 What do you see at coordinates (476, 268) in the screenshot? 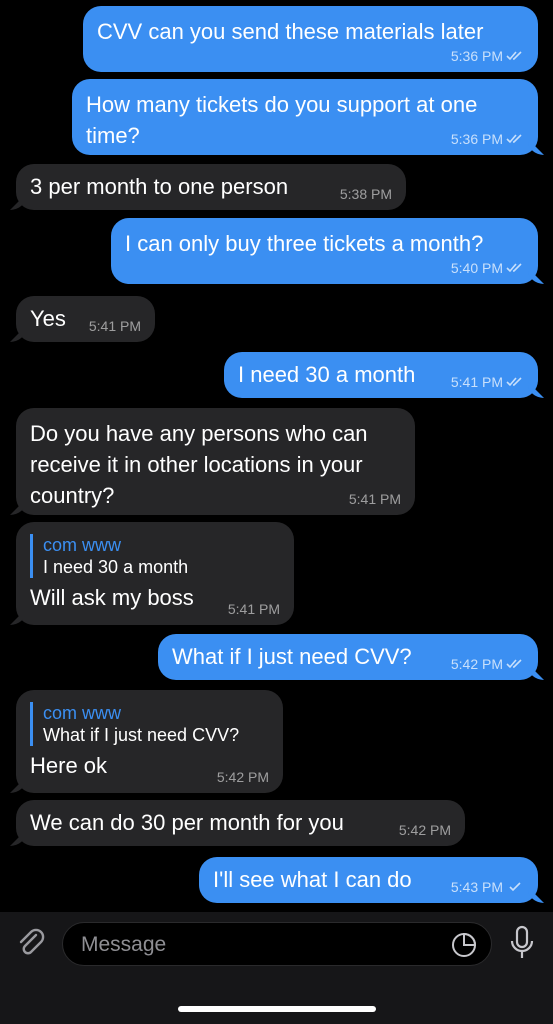
I see `message-time: 5:40 PM` at bounding box center [476, 268].